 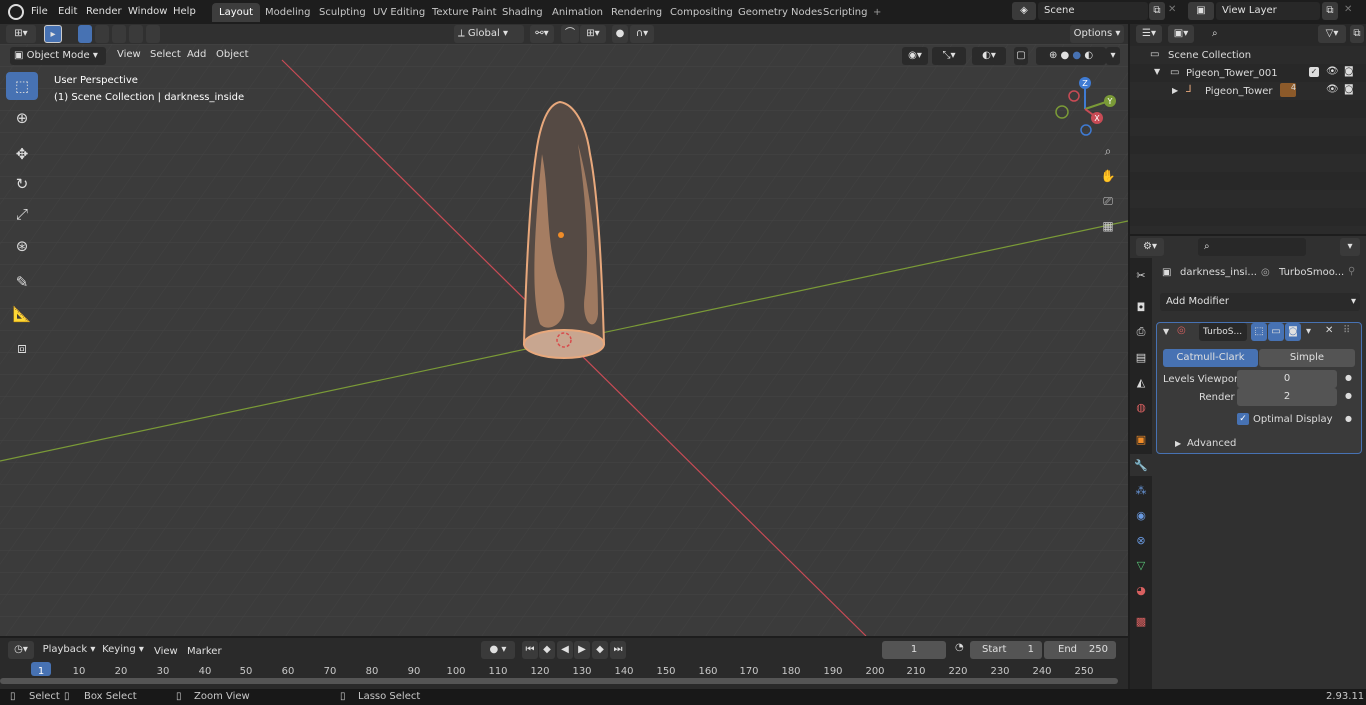 What do you see at coordinates (1150, 247) in the screenshot?
I see `properties-editor-icon: ⚙▾` at bounding box center [1150, 247].